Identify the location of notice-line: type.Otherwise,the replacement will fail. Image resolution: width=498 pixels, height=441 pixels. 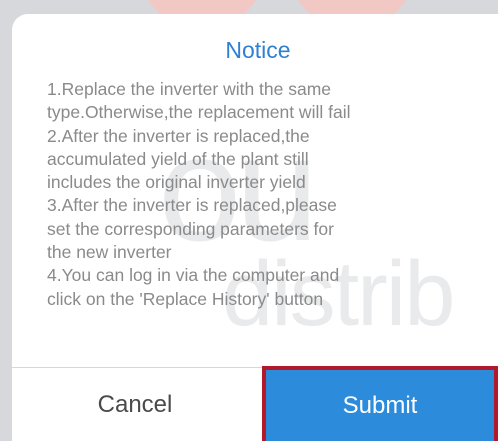
(199, 112).